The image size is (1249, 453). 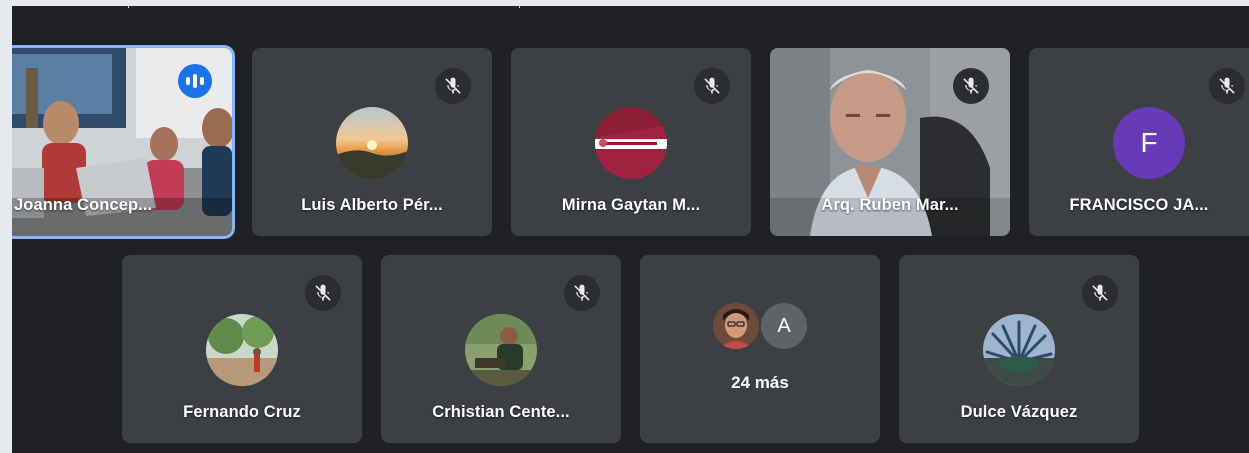 What do you see at coordinates (760, 382) in the screenshot?
I see `more-participants-count: 24 más` at bounding box center [760, 382].